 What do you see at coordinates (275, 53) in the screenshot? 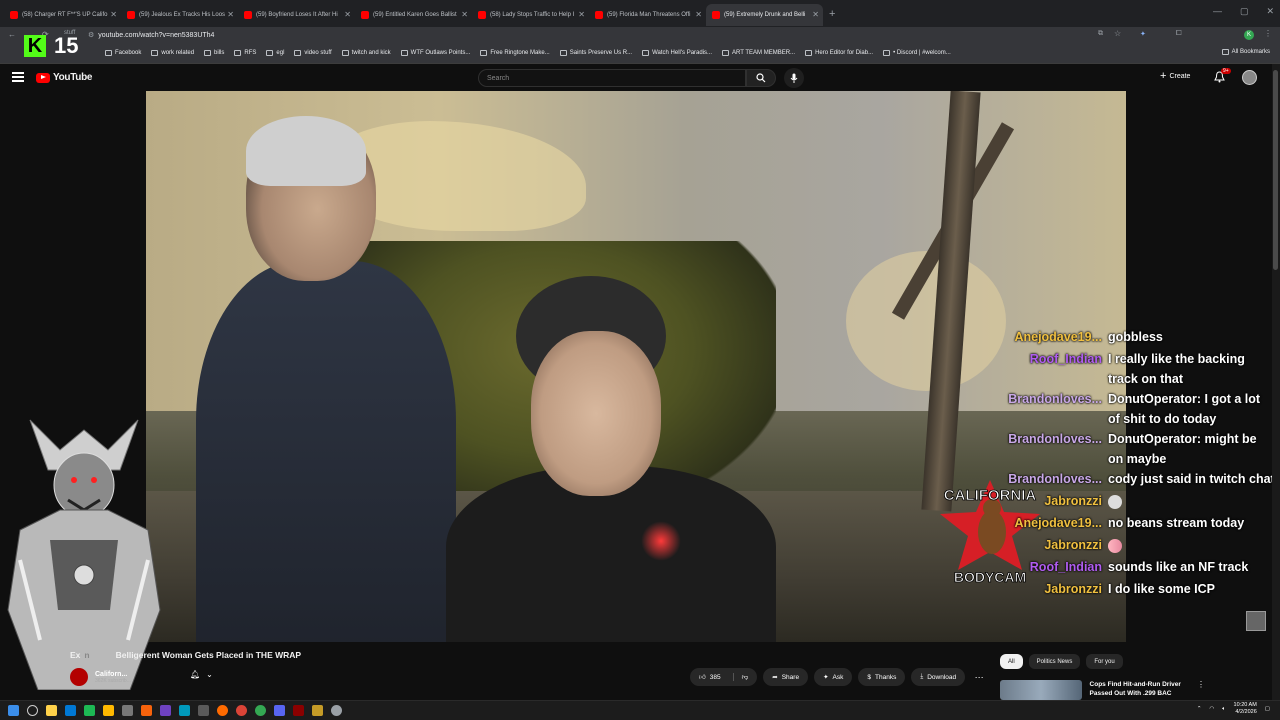
I see `bookmark-item: egl` at bounding box center [275, 53].